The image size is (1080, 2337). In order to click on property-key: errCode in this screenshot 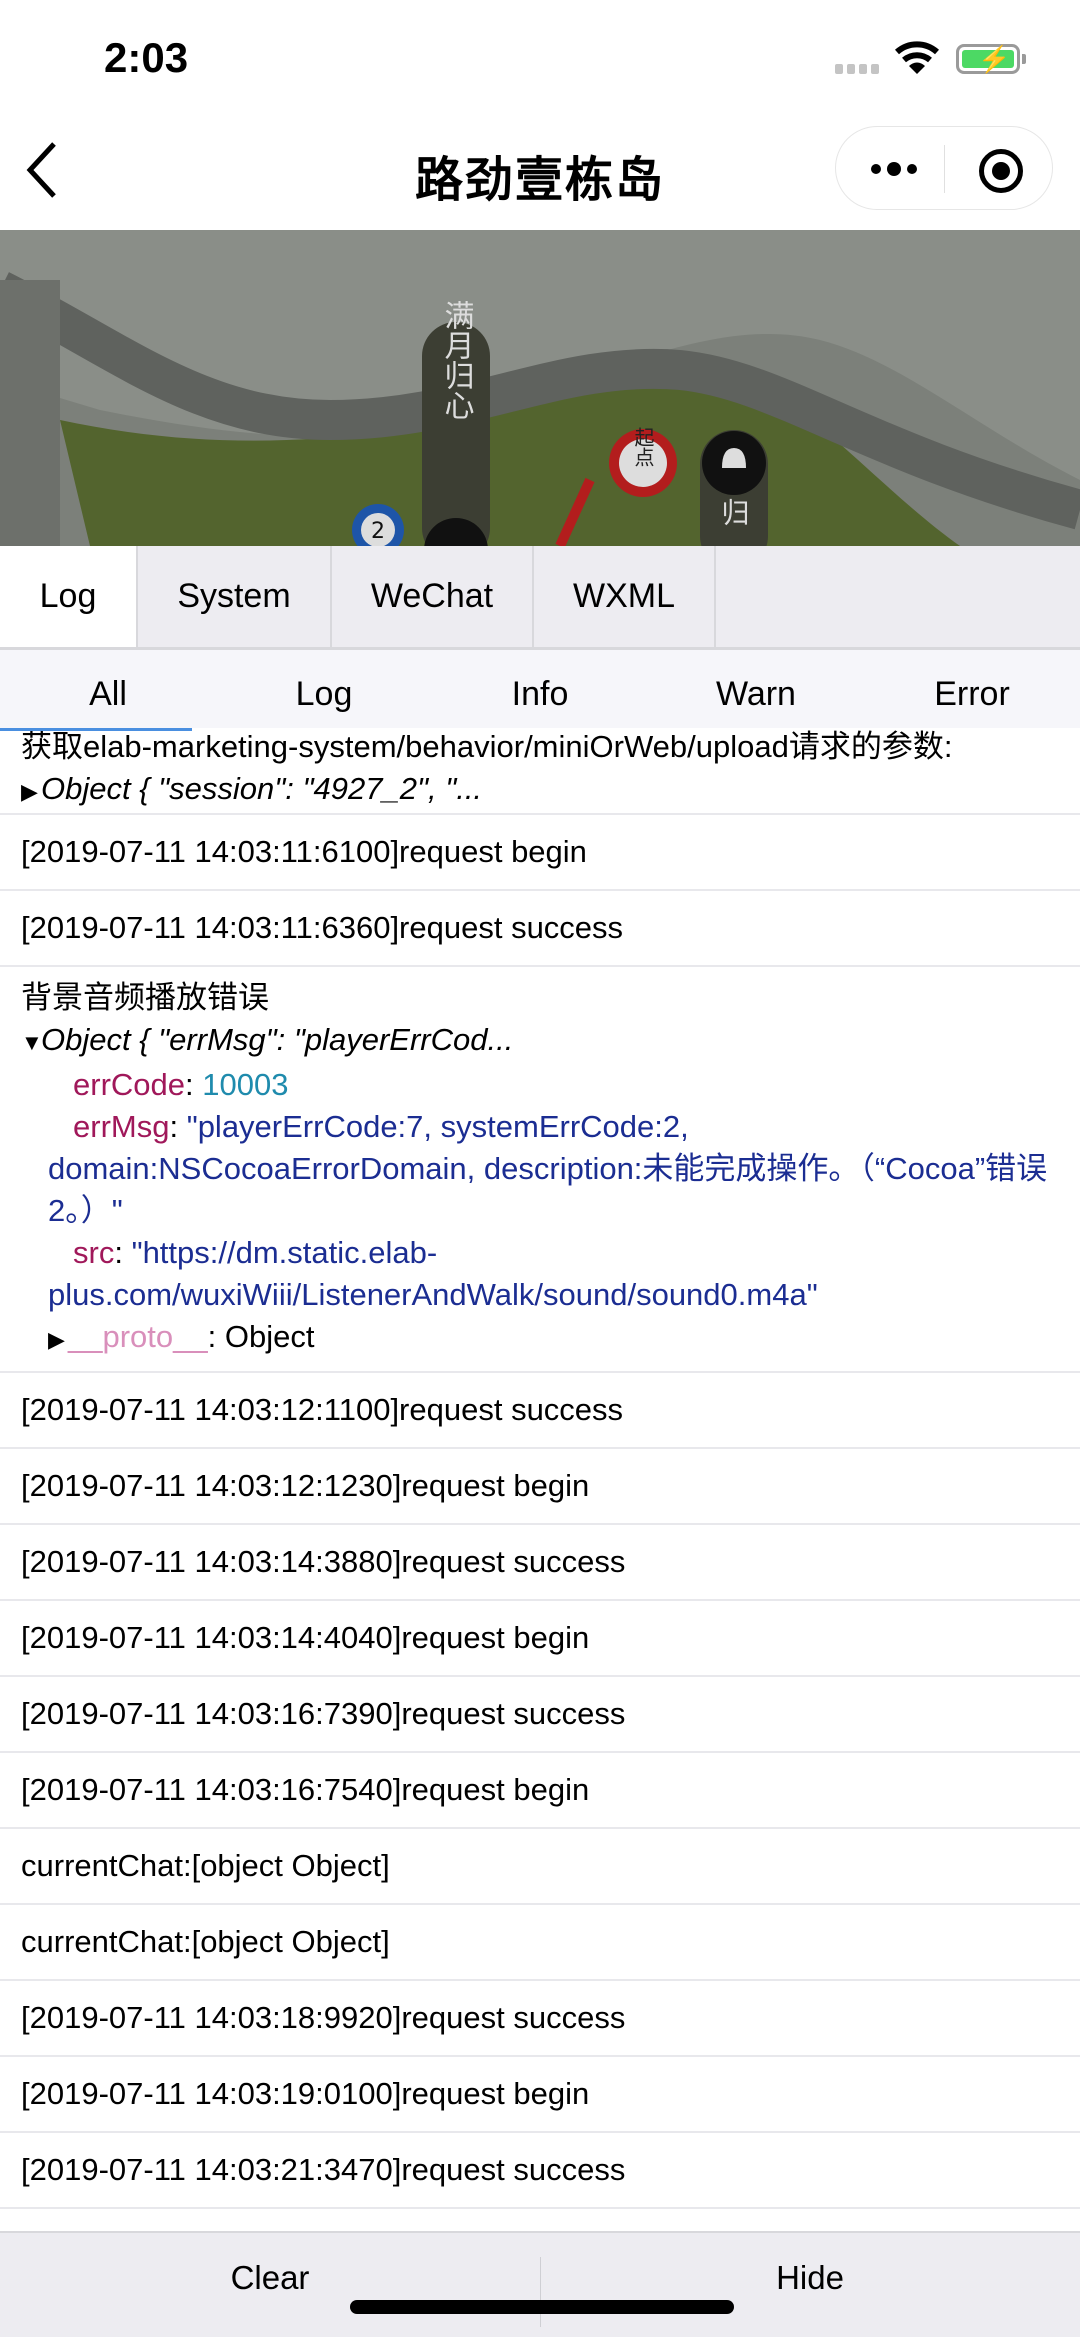, I will do `click(129, 1084)`.